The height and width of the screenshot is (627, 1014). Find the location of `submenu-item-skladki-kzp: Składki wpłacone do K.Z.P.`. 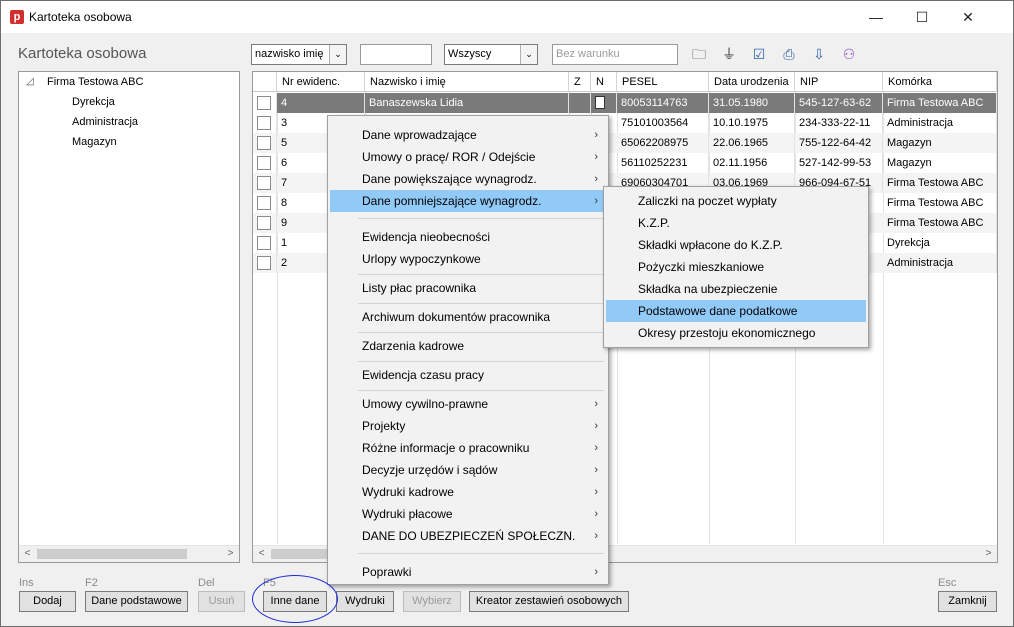

submenu-item-skladki-kzp: Składki wpłacone do K.Z.P. is located at coordinates (736, 245).